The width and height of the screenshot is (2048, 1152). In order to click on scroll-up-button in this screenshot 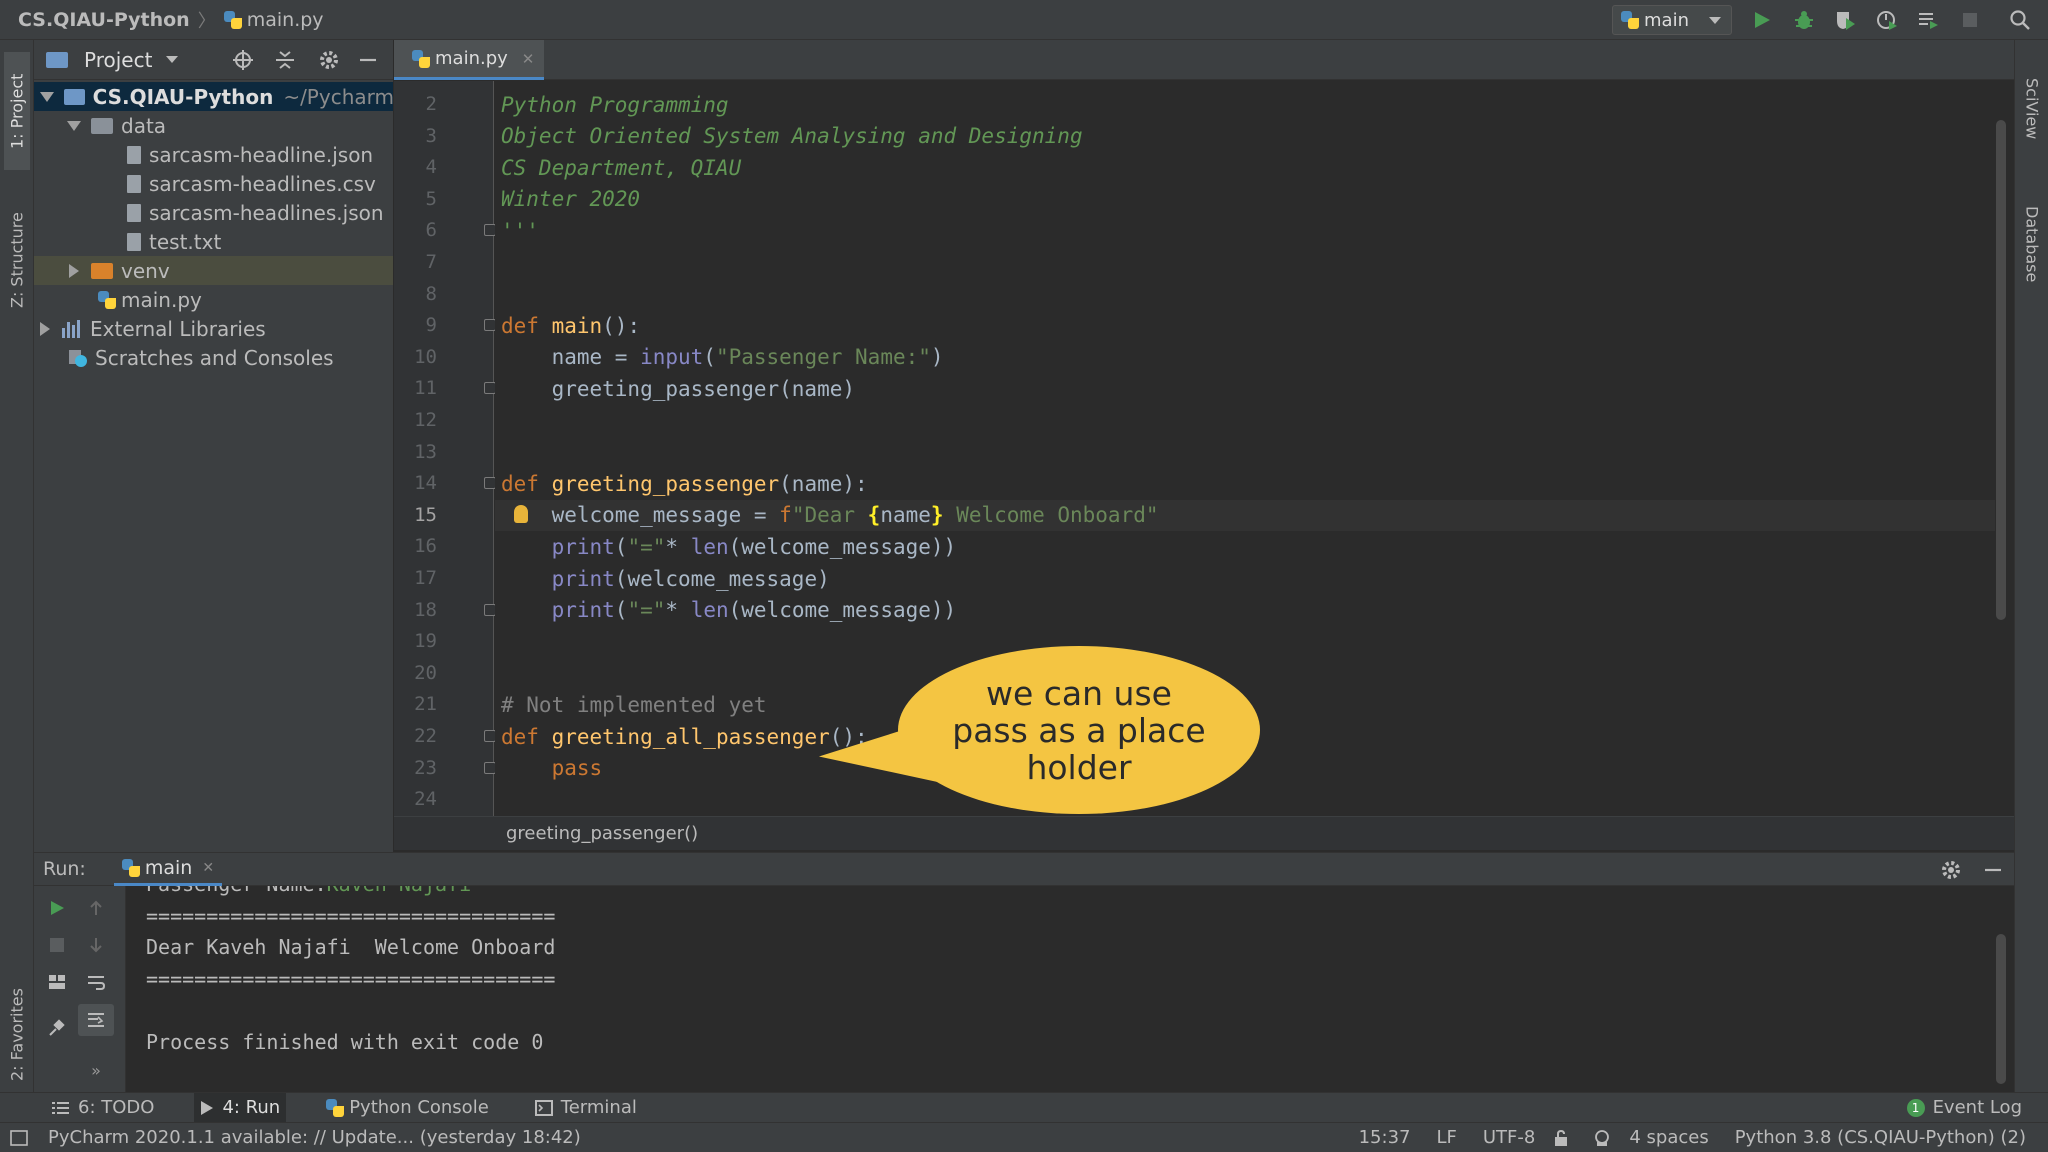, I will do `click(96, 908)`.